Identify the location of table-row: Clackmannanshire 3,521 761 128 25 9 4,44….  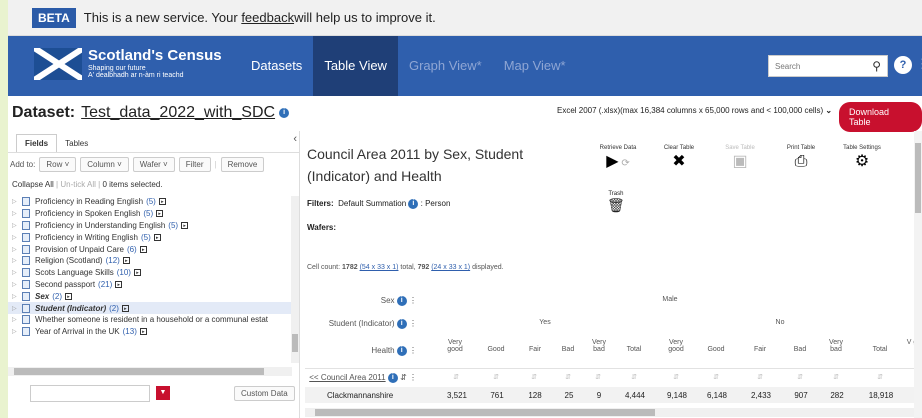
(613, 395).